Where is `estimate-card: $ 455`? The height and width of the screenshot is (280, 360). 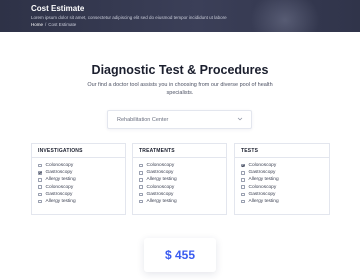 estimate-card: $ 455 is located at coordinates (180, 255).